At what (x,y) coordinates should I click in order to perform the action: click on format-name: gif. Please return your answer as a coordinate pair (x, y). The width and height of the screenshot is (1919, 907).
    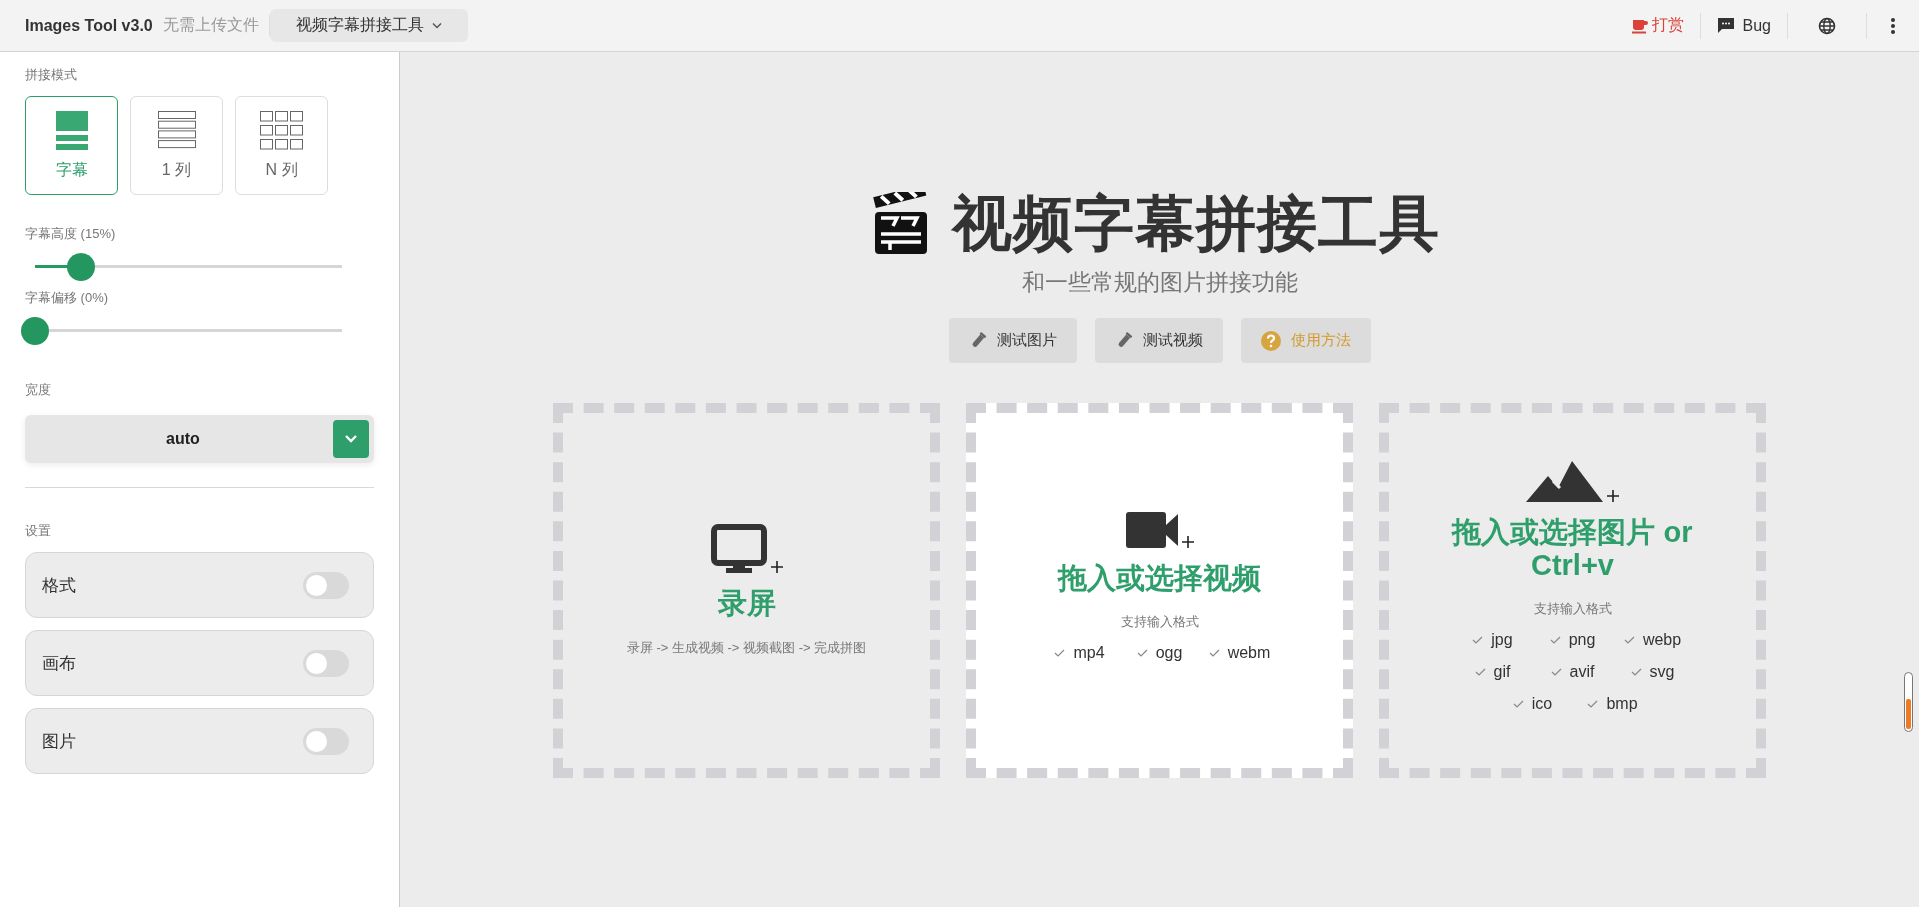
    Looking at the image, I should click on (1502, 672).